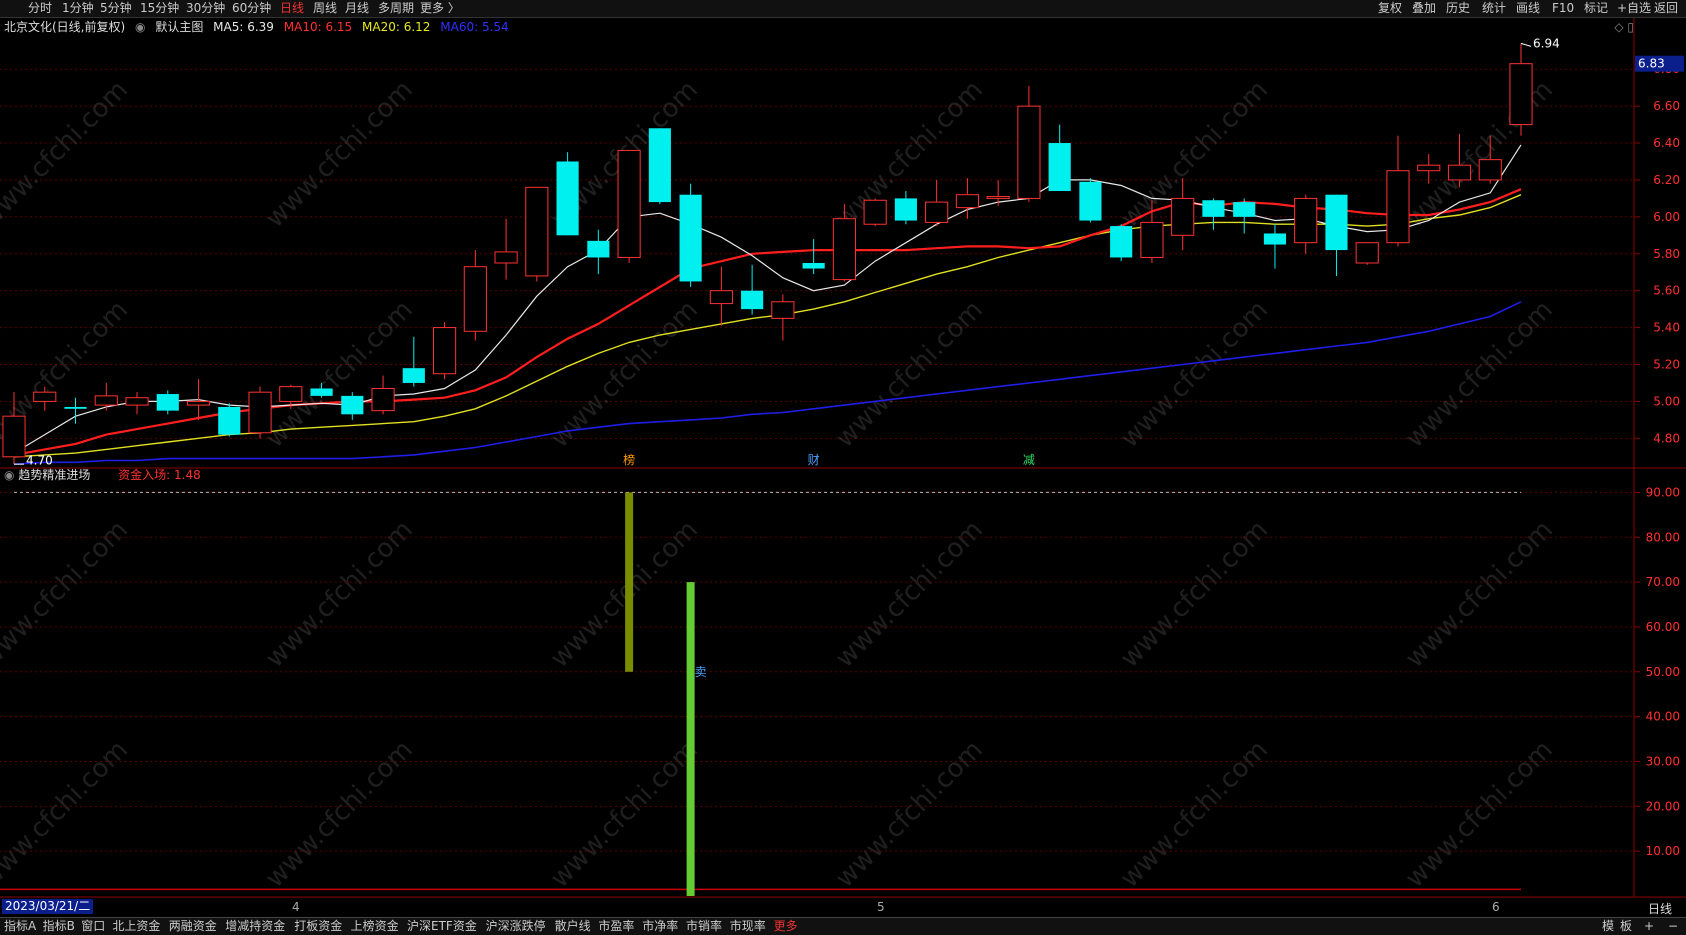 This screenshot has width=1686, height=935. I want to click on bottom-control-1: 板, so click(1626, 926).